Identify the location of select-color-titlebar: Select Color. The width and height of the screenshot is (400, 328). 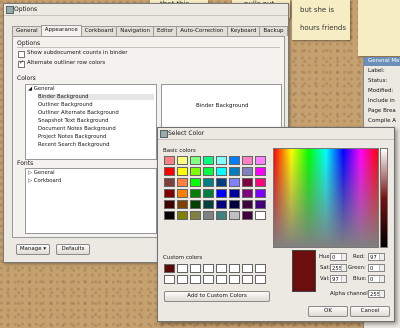
(276, 134).